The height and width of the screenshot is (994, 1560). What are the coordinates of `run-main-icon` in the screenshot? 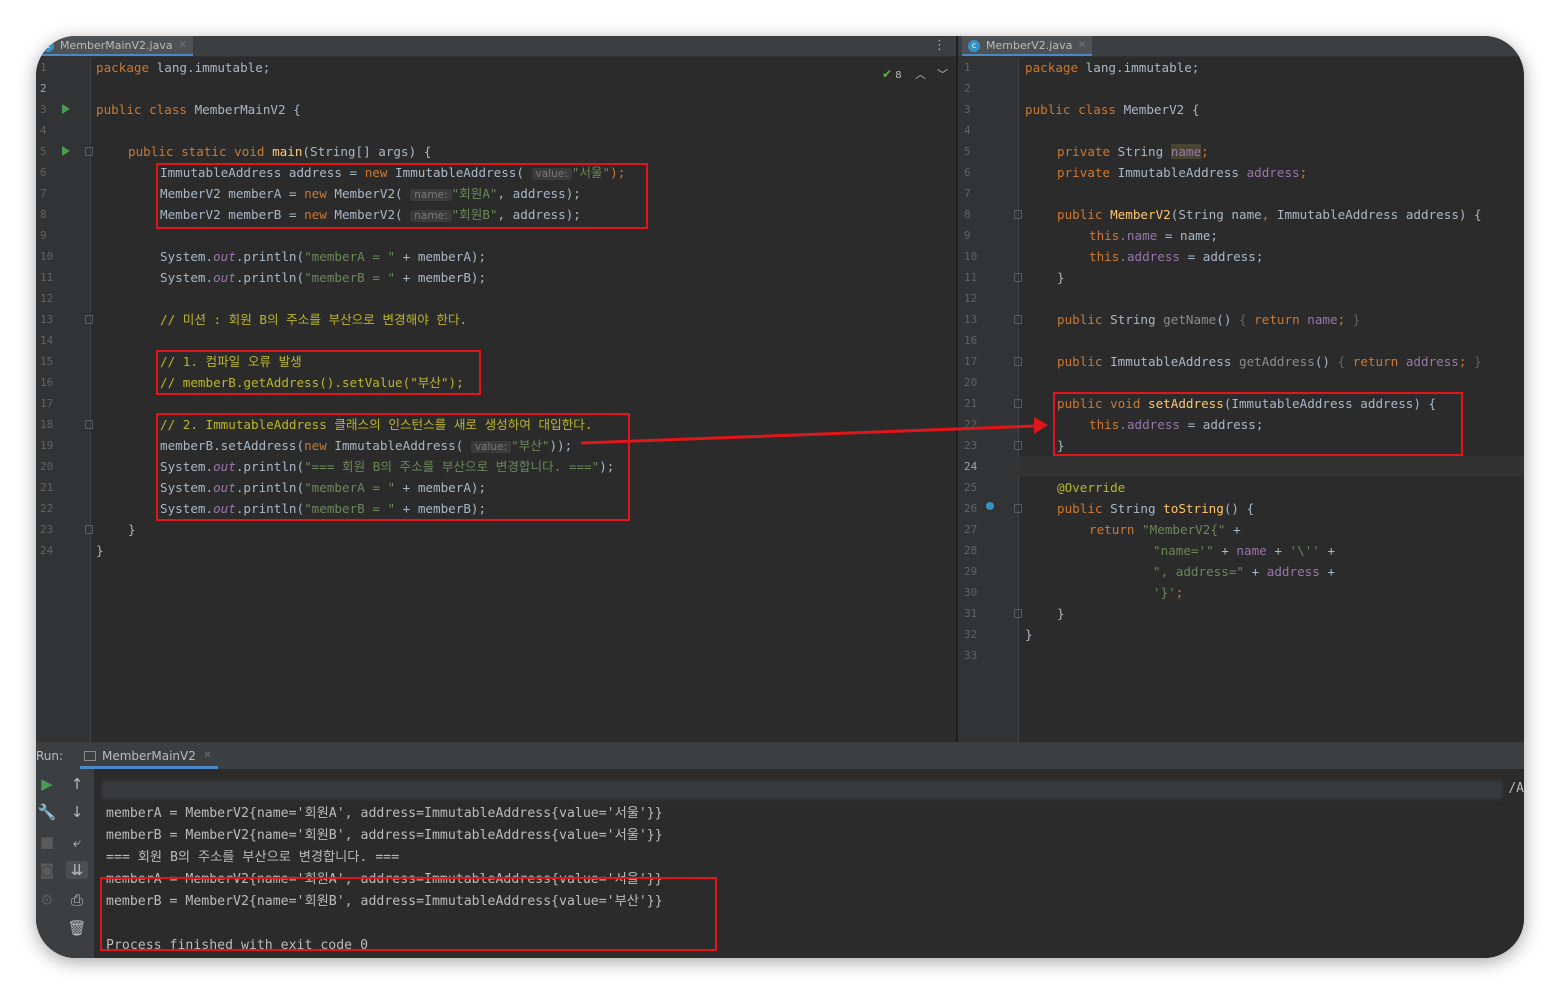 It's located at (66, 151).